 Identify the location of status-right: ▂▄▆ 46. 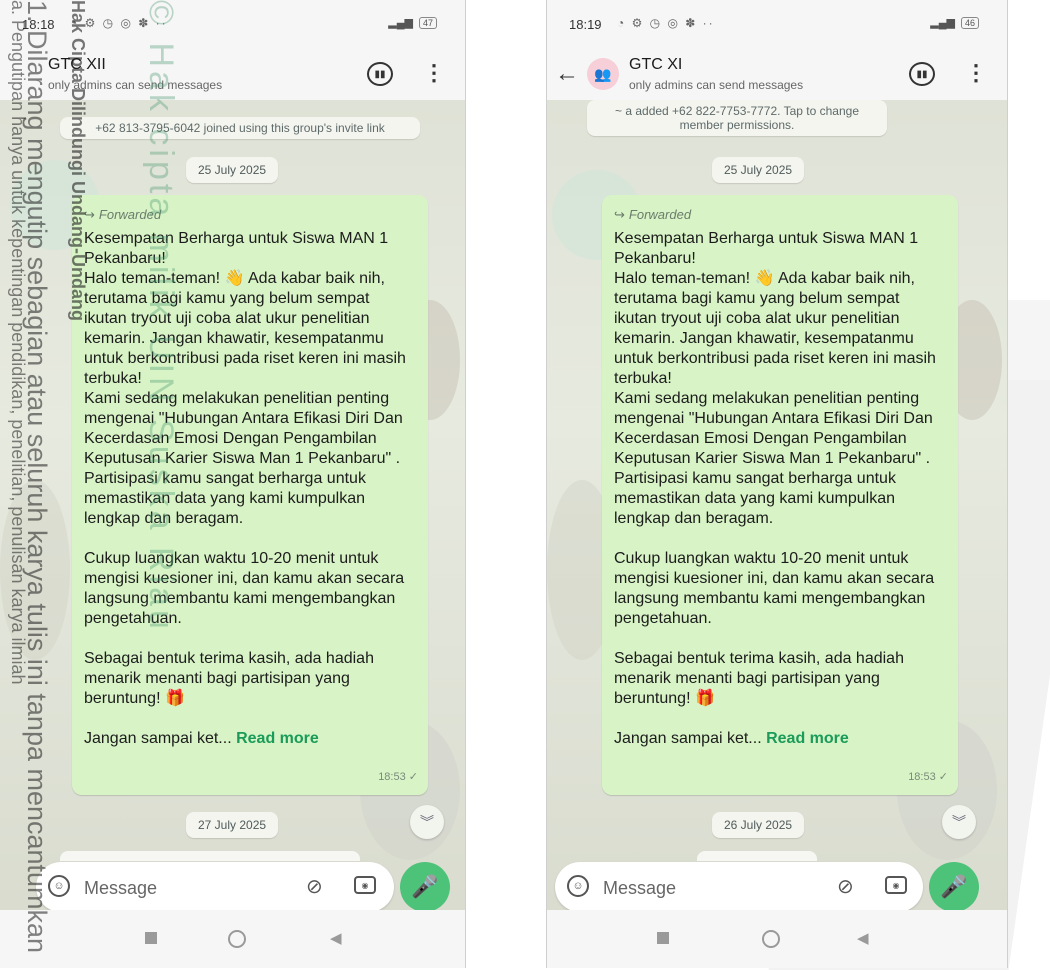
(954, 22).